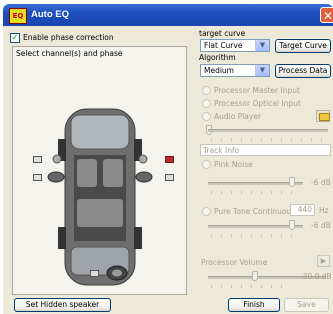 This screenshot has width=333, height=314. What do you see at coordinates (168, 15) in the screenshot?
I see `title-bar: EQ Auto EQ ✕` at bounding box center [168, 15].